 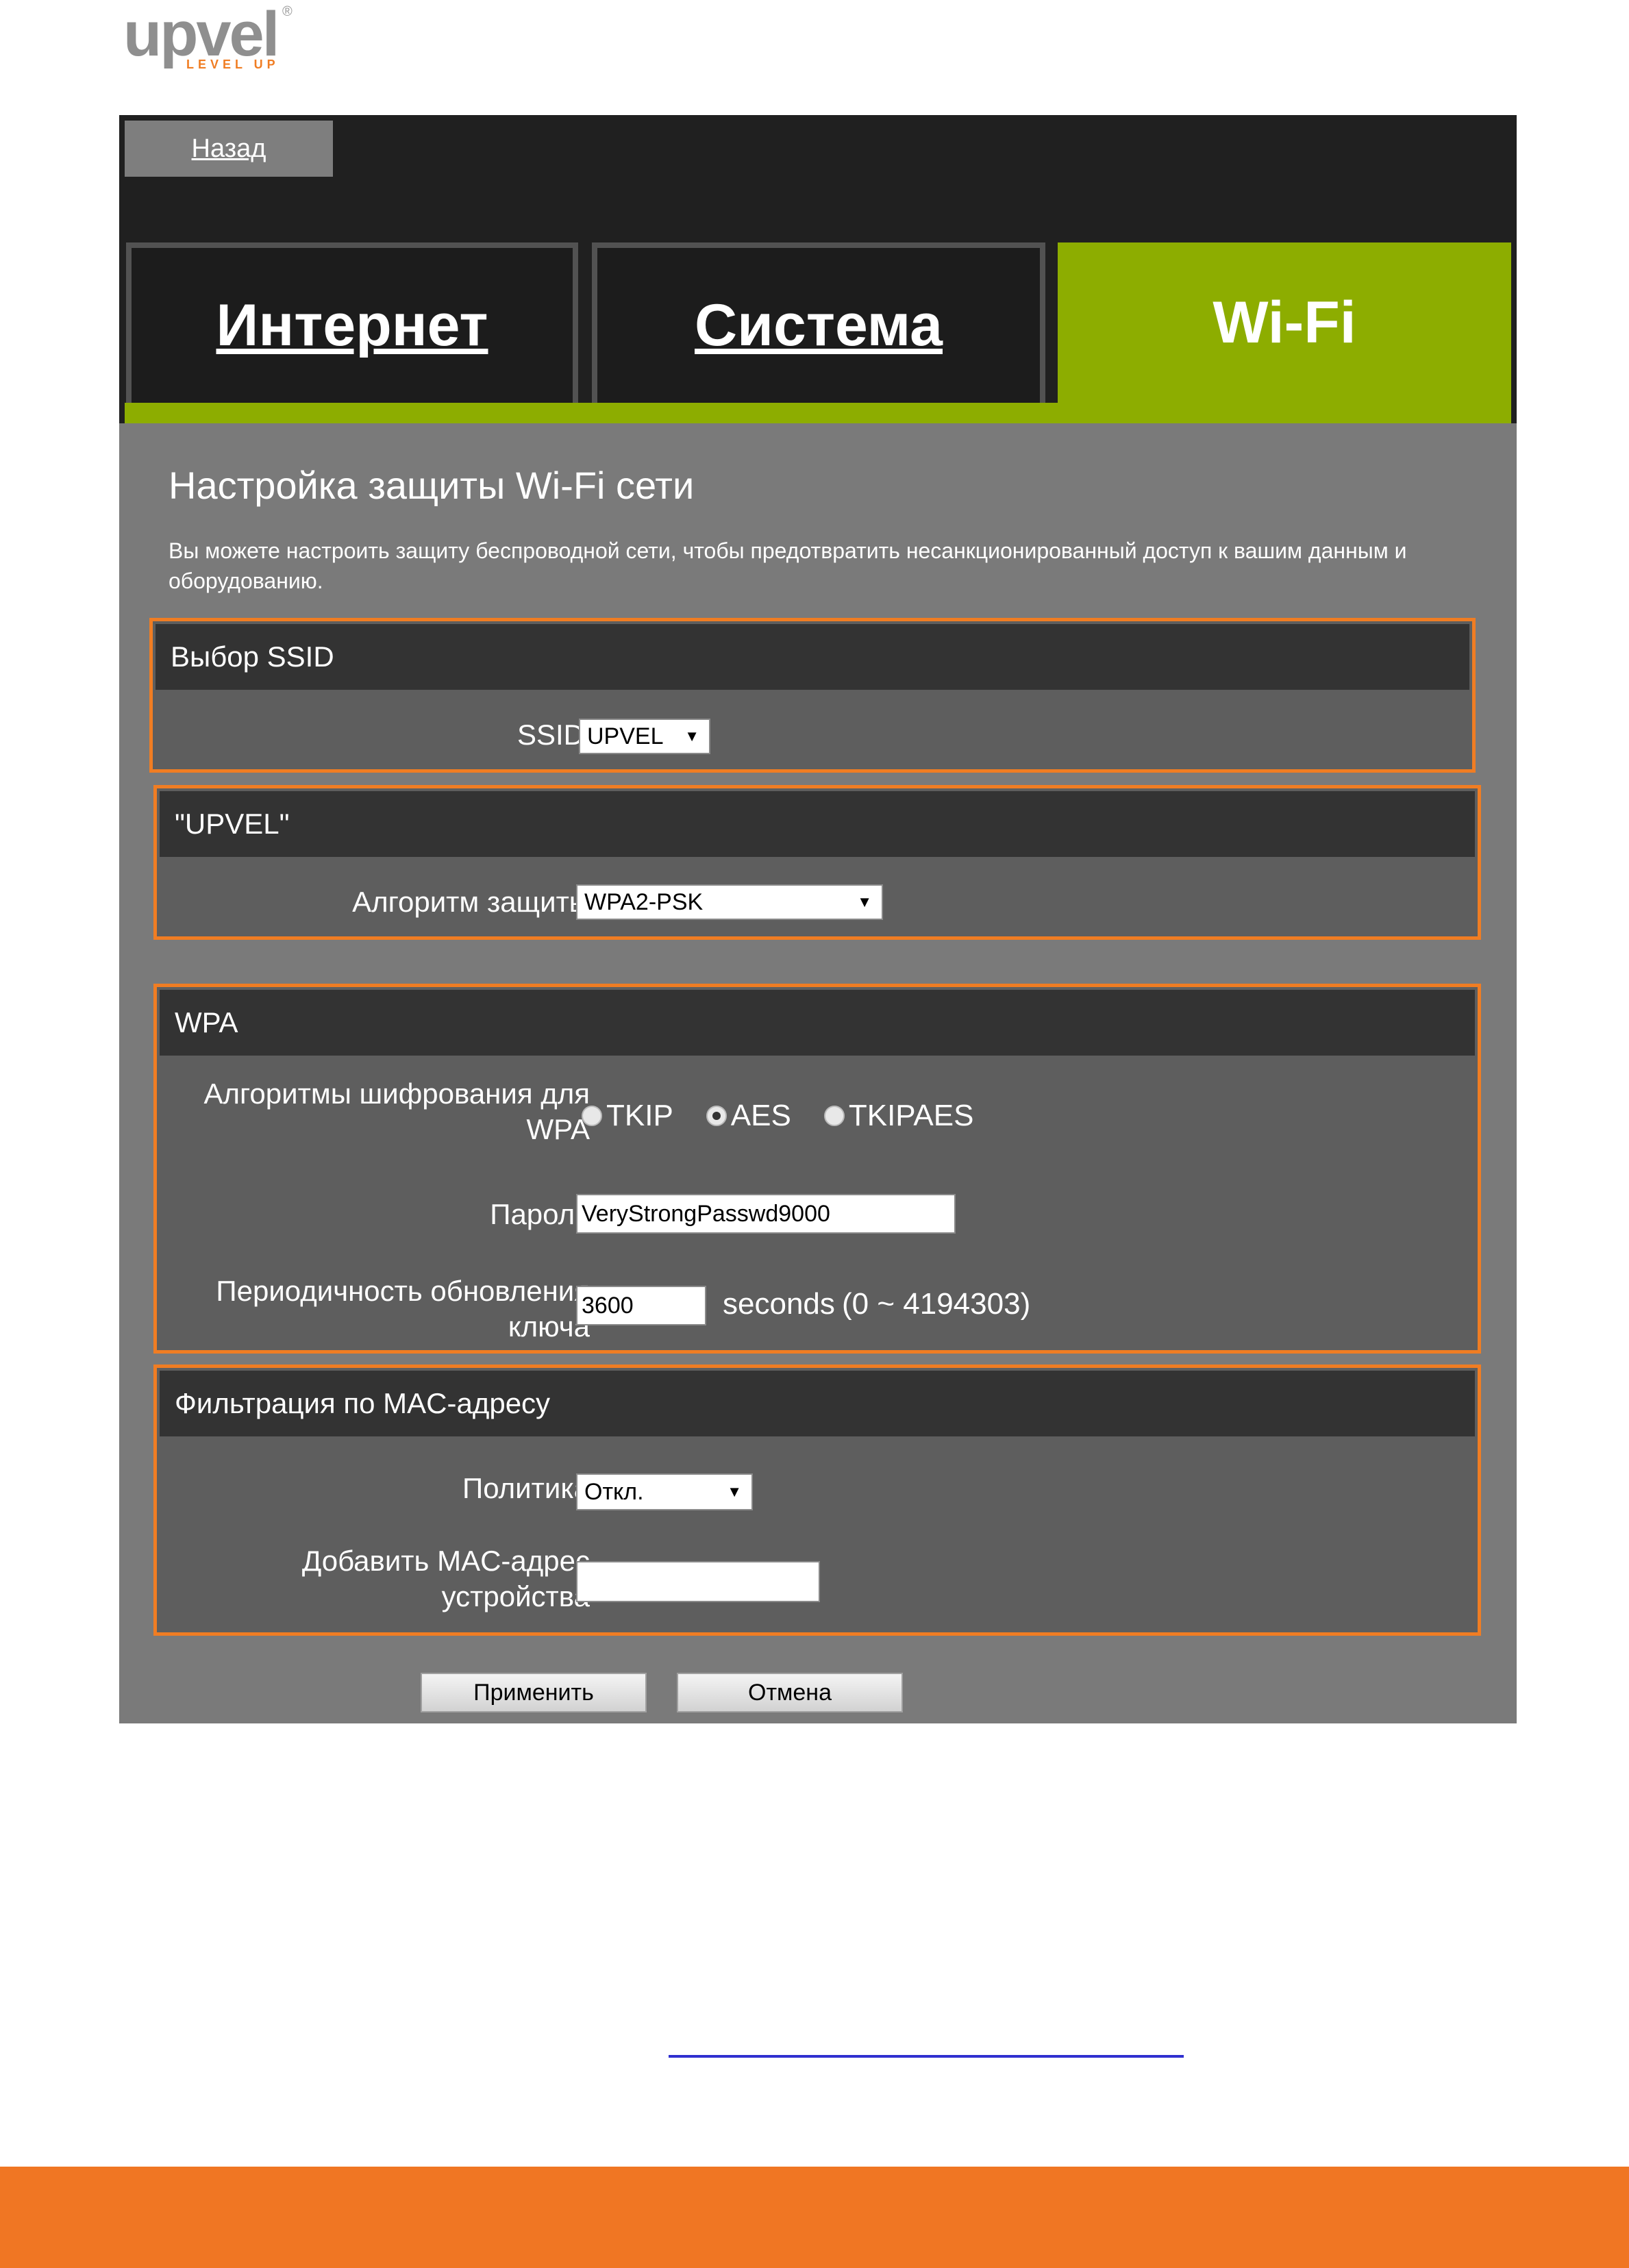 I want to click on mac-address-input, so click(x=698, y=1581).